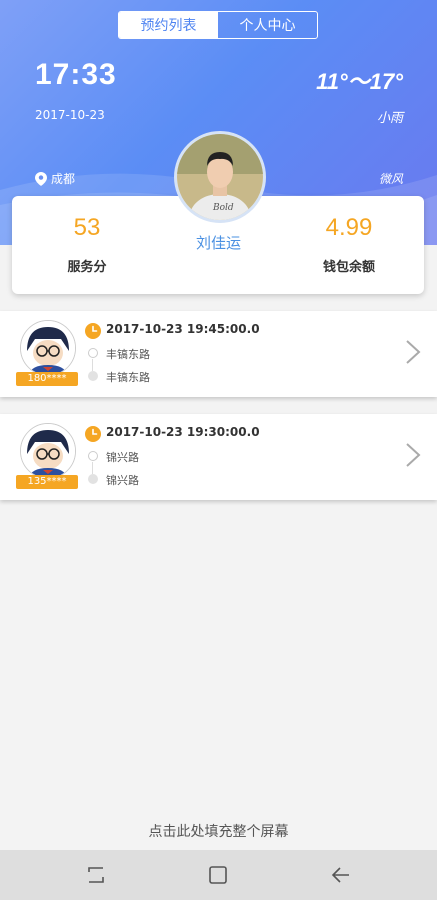 Image resolution: width=437 pixels, height=900 pixels. I want to click on order-item: 135**** 2017-10-23 19:30:00.0 锦兴路 锦兴路, so click(218, 457).